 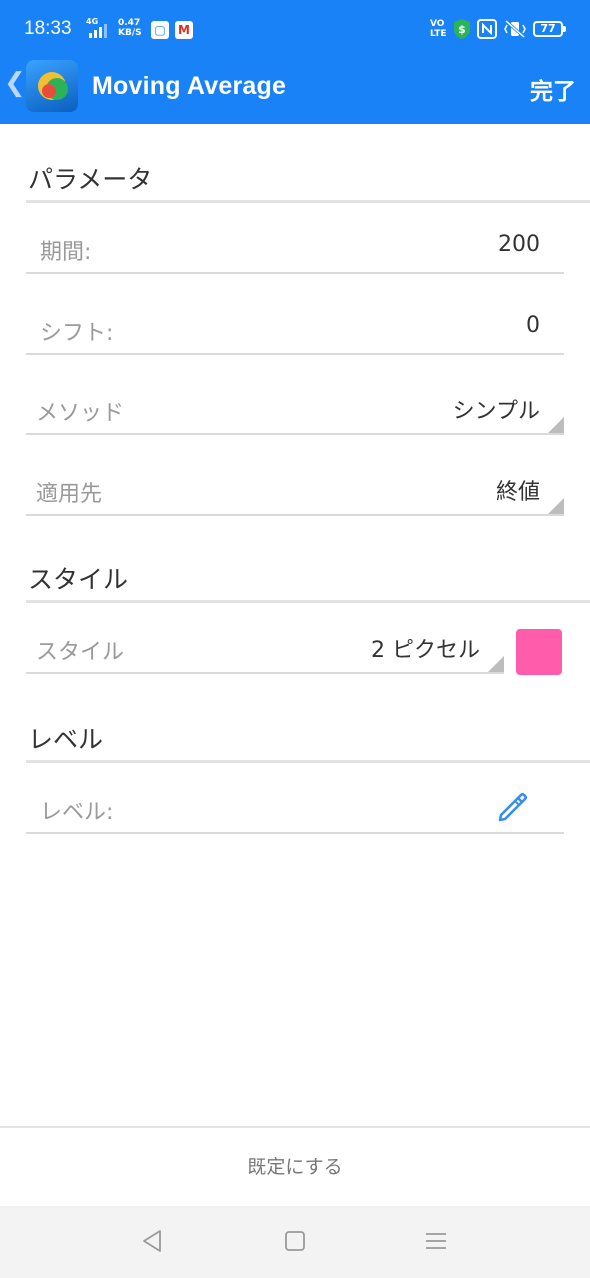 I want to click on battery-level: 77, so click(x=548, y=28).